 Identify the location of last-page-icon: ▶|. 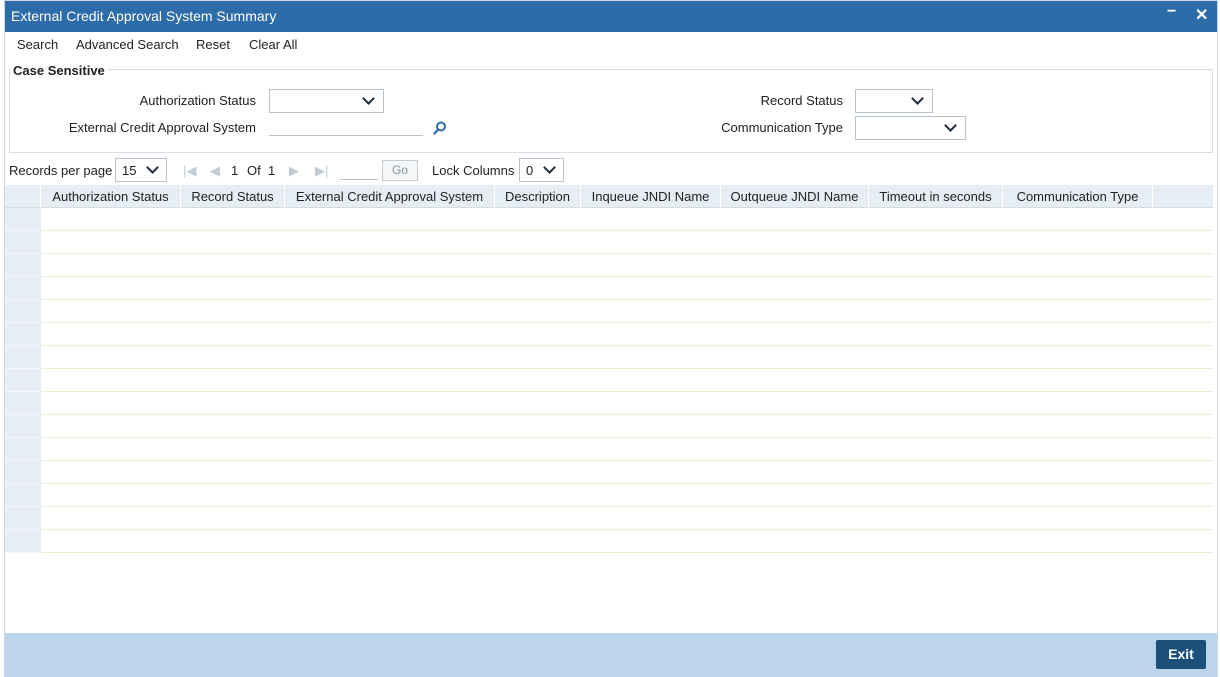
(321, 171).